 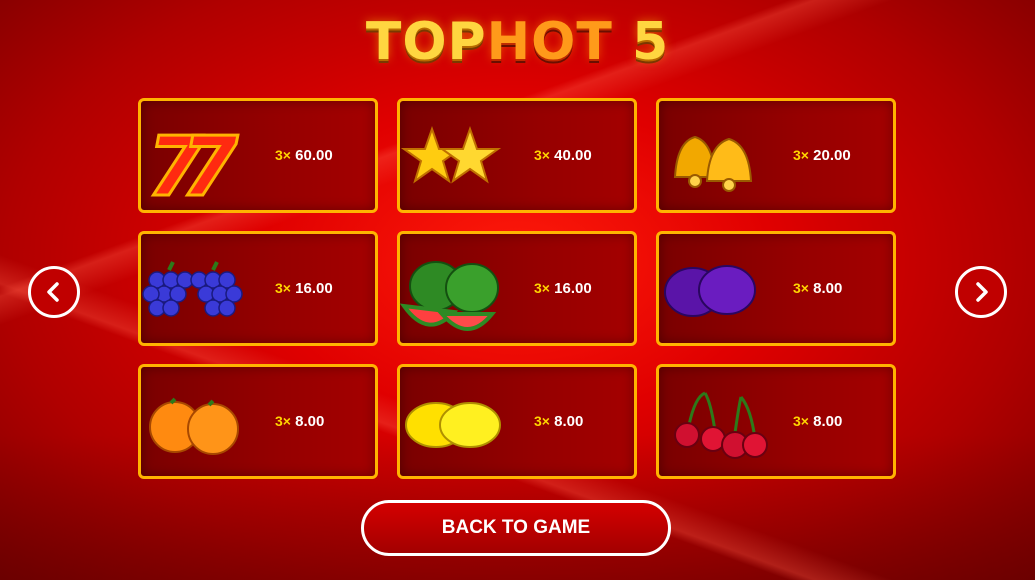 What do you see at coordinates (449, 296) in the screenshot?
I see `watermelon-icon` at bounding box center [449, 296].